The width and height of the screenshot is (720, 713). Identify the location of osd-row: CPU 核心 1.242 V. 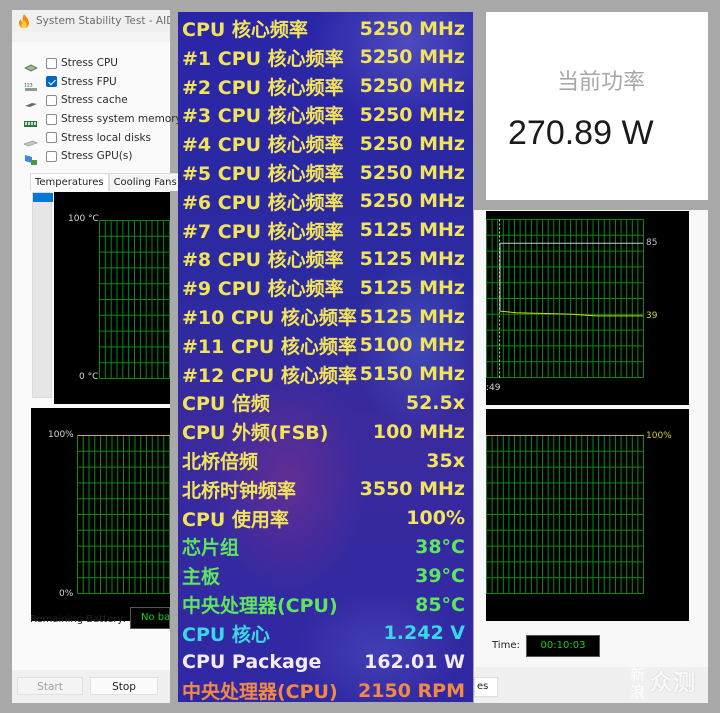
(323, 633).